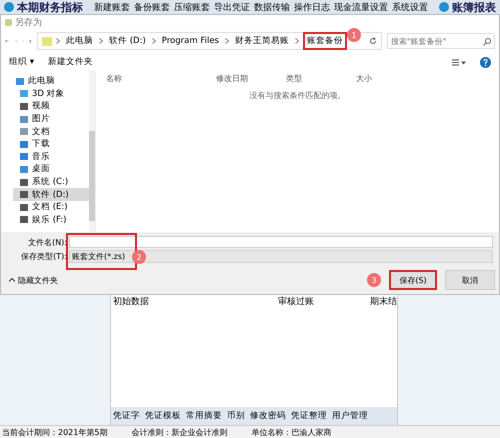  I want to click on scrollbar, so click(92, 151).